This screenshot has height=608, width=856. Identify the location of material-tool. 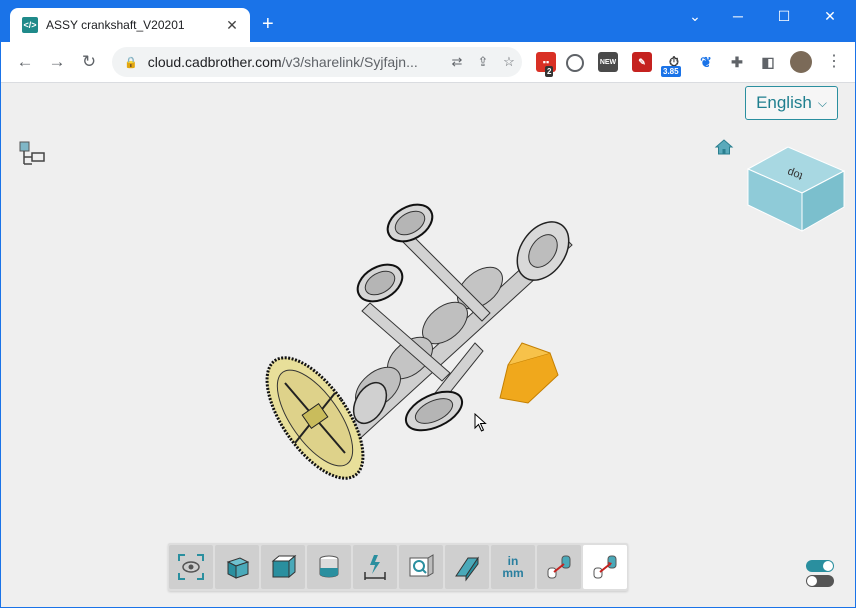
(329, 567).